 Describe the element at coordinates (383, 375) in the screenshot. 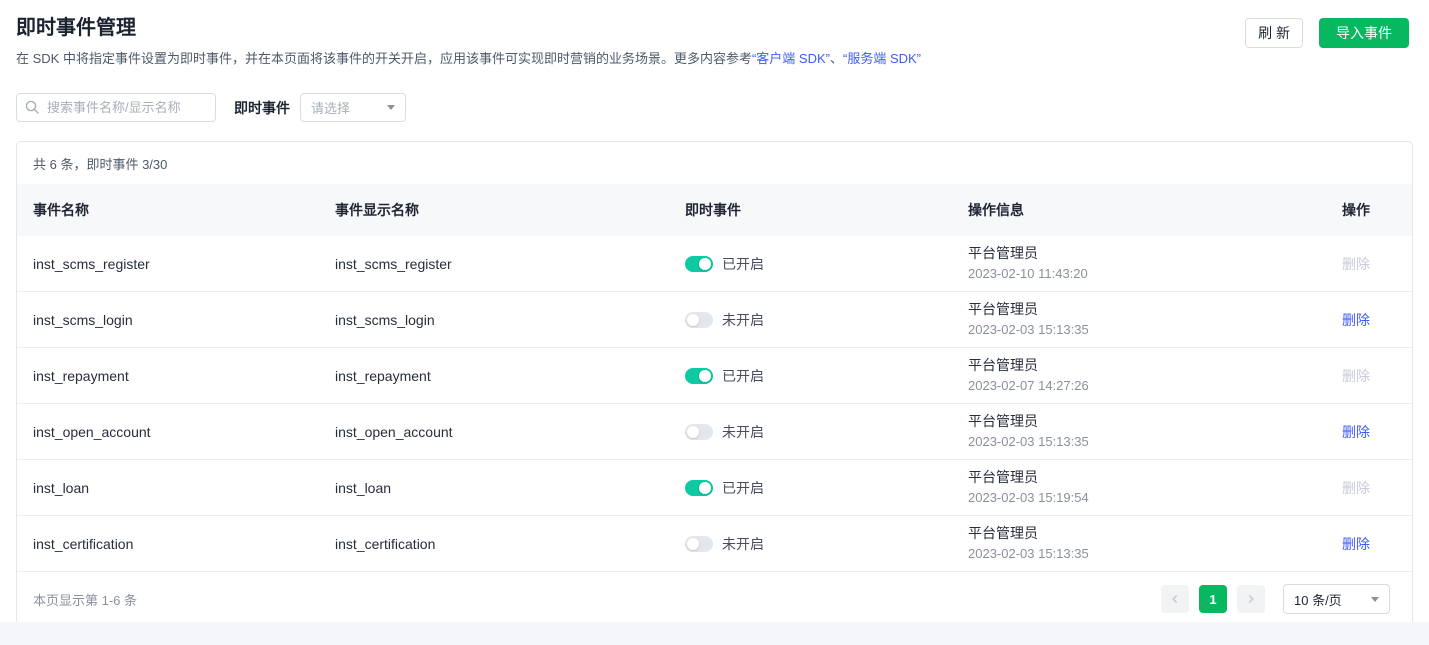

I see `event-display-name: inst_repayment` at that location.